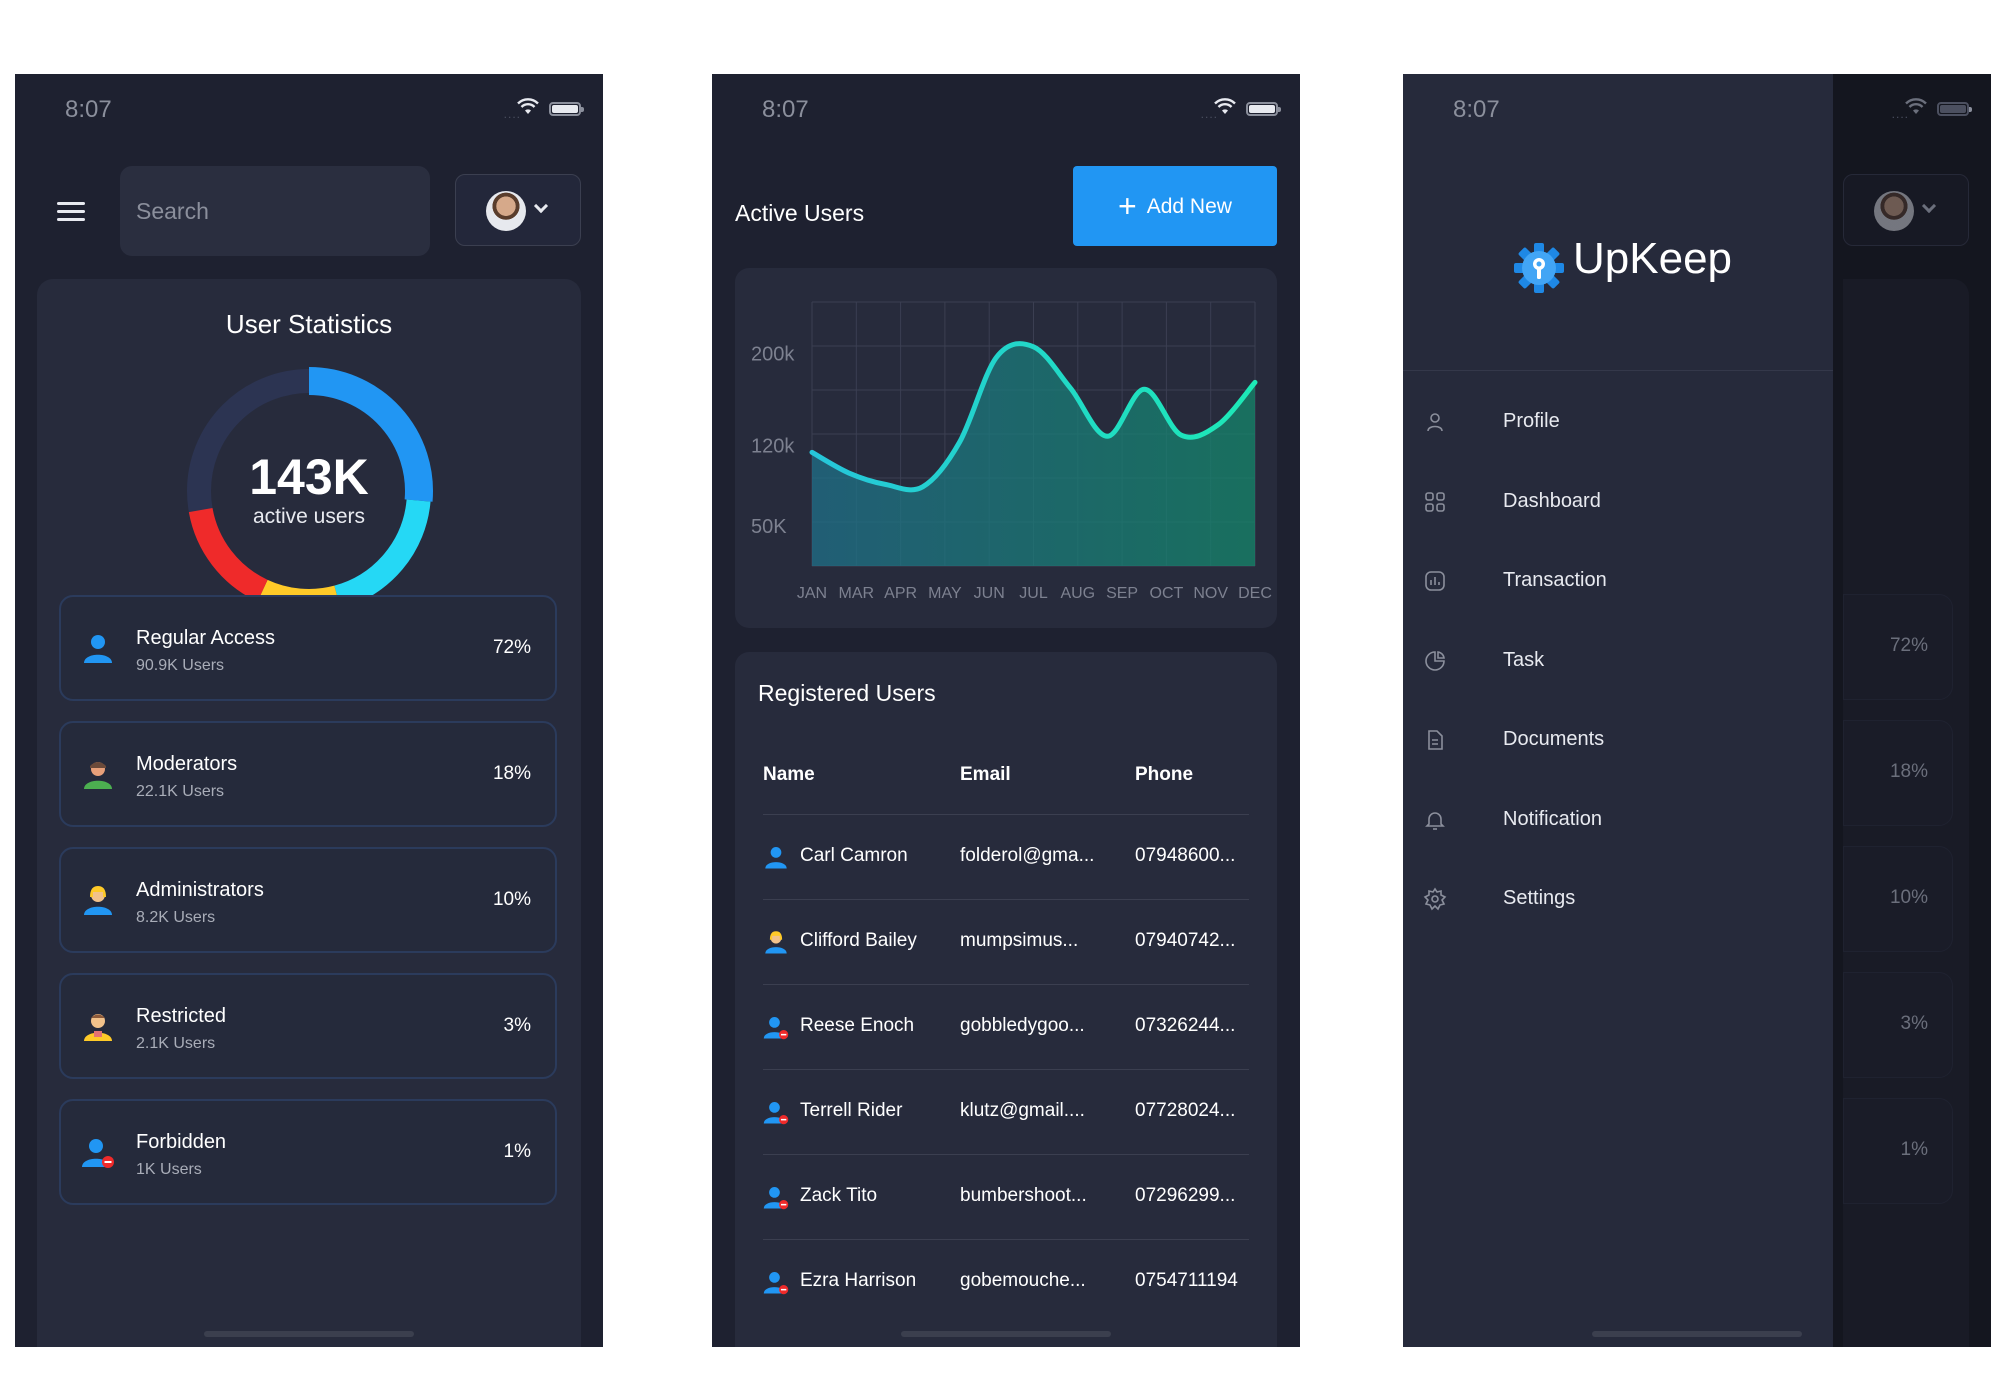 This screenshot has height=1400, width=2000. What do you see at coordinates (773, 355) in the screenshot?
I see `y-tick-label: 200k` at bounding box center [773, 355].